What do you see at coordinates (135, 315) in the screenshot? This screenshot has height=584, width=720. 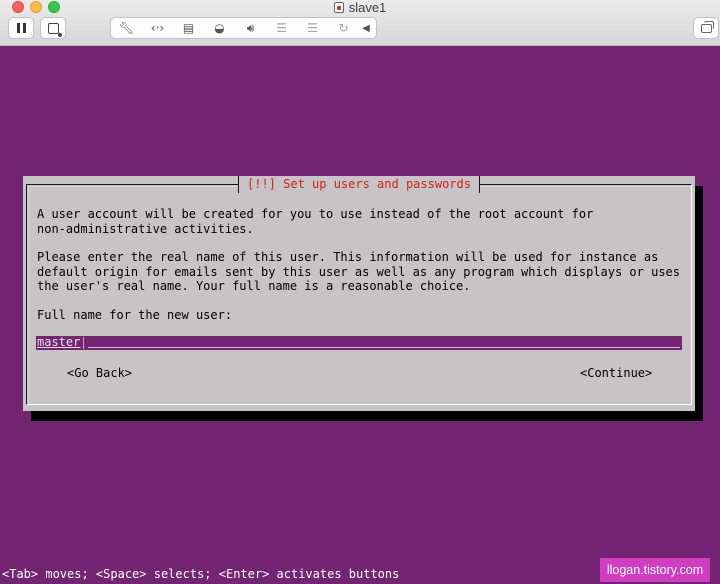 I see `field-label: Full name for the new user:` at bounding box center [135, 315].